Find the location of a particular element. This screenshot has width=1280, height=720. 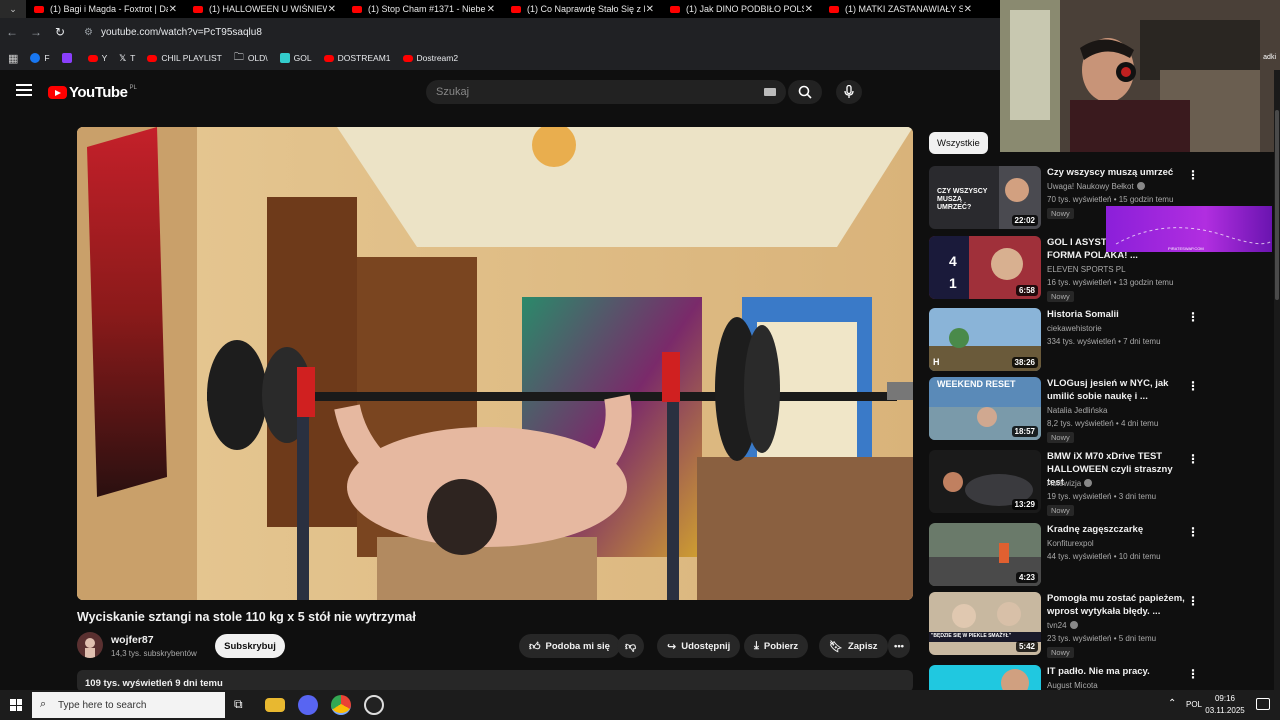

notifications-icon is located at coordinates (1263, 704).